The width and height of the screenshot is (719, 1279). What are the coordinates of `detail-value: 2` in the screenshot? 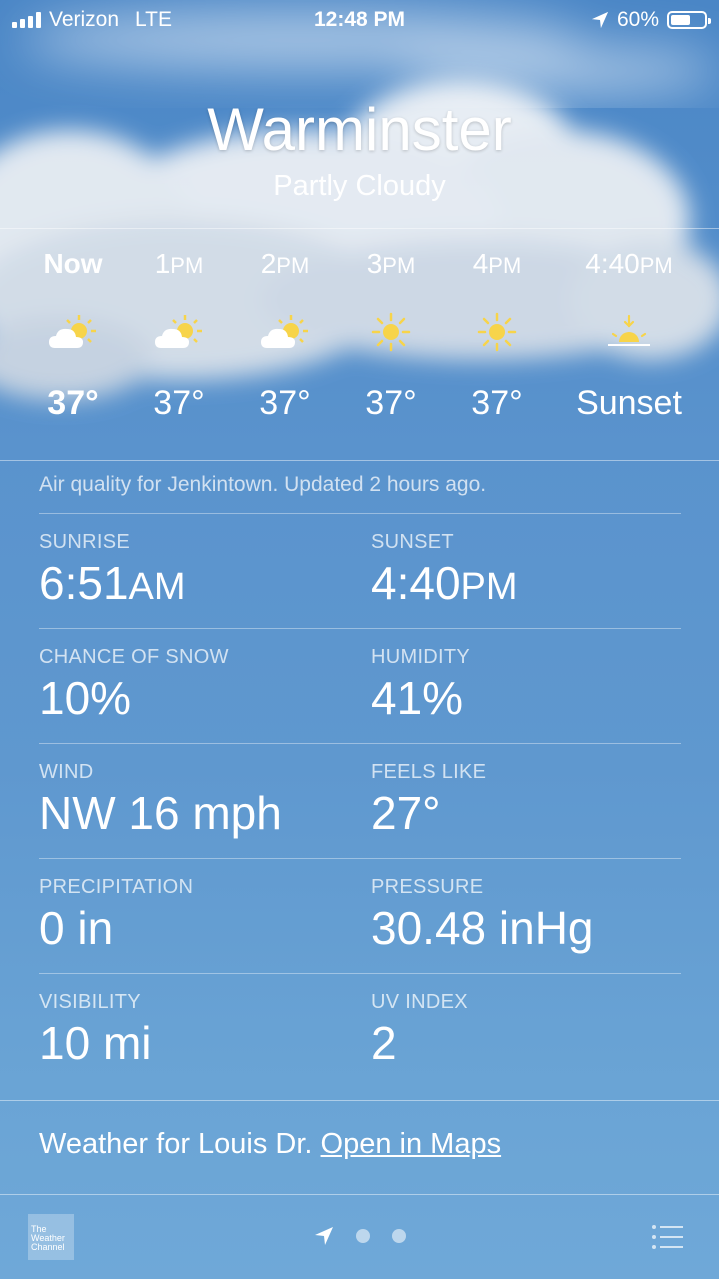 It's located at (384, 1043).